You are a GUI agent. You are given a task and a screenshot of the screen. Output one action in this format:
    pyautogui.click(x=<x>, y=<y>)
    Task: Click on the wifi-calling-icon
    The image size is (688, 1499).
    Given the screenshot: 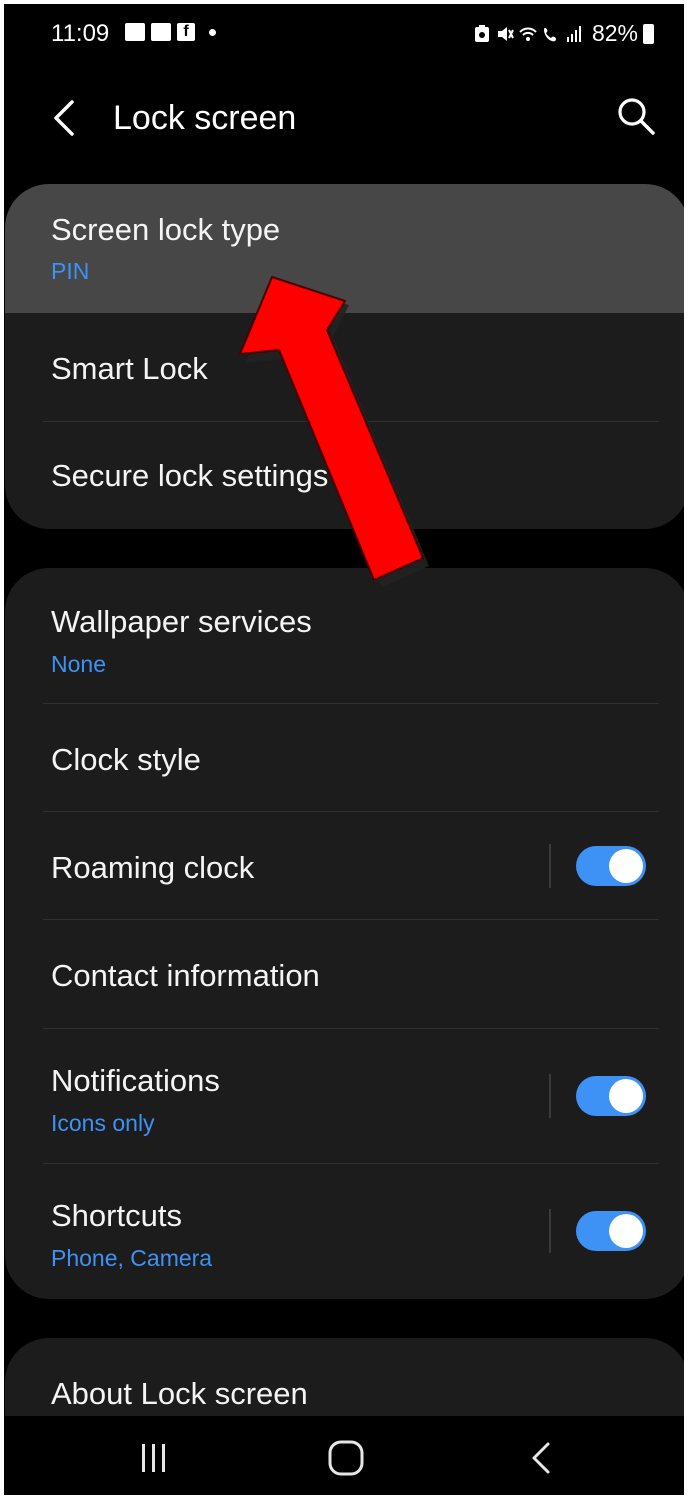 What is the action you would take?
    pyautogui.click(x=549, y=34)
    